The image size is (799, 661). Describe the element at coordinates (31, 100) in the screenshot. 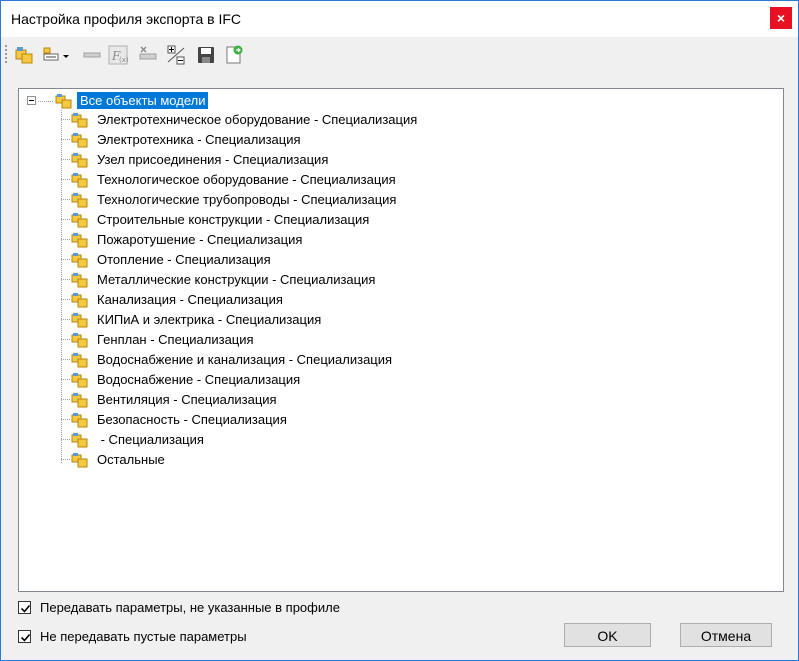

I see `collapse-toggle-icon` at that location.